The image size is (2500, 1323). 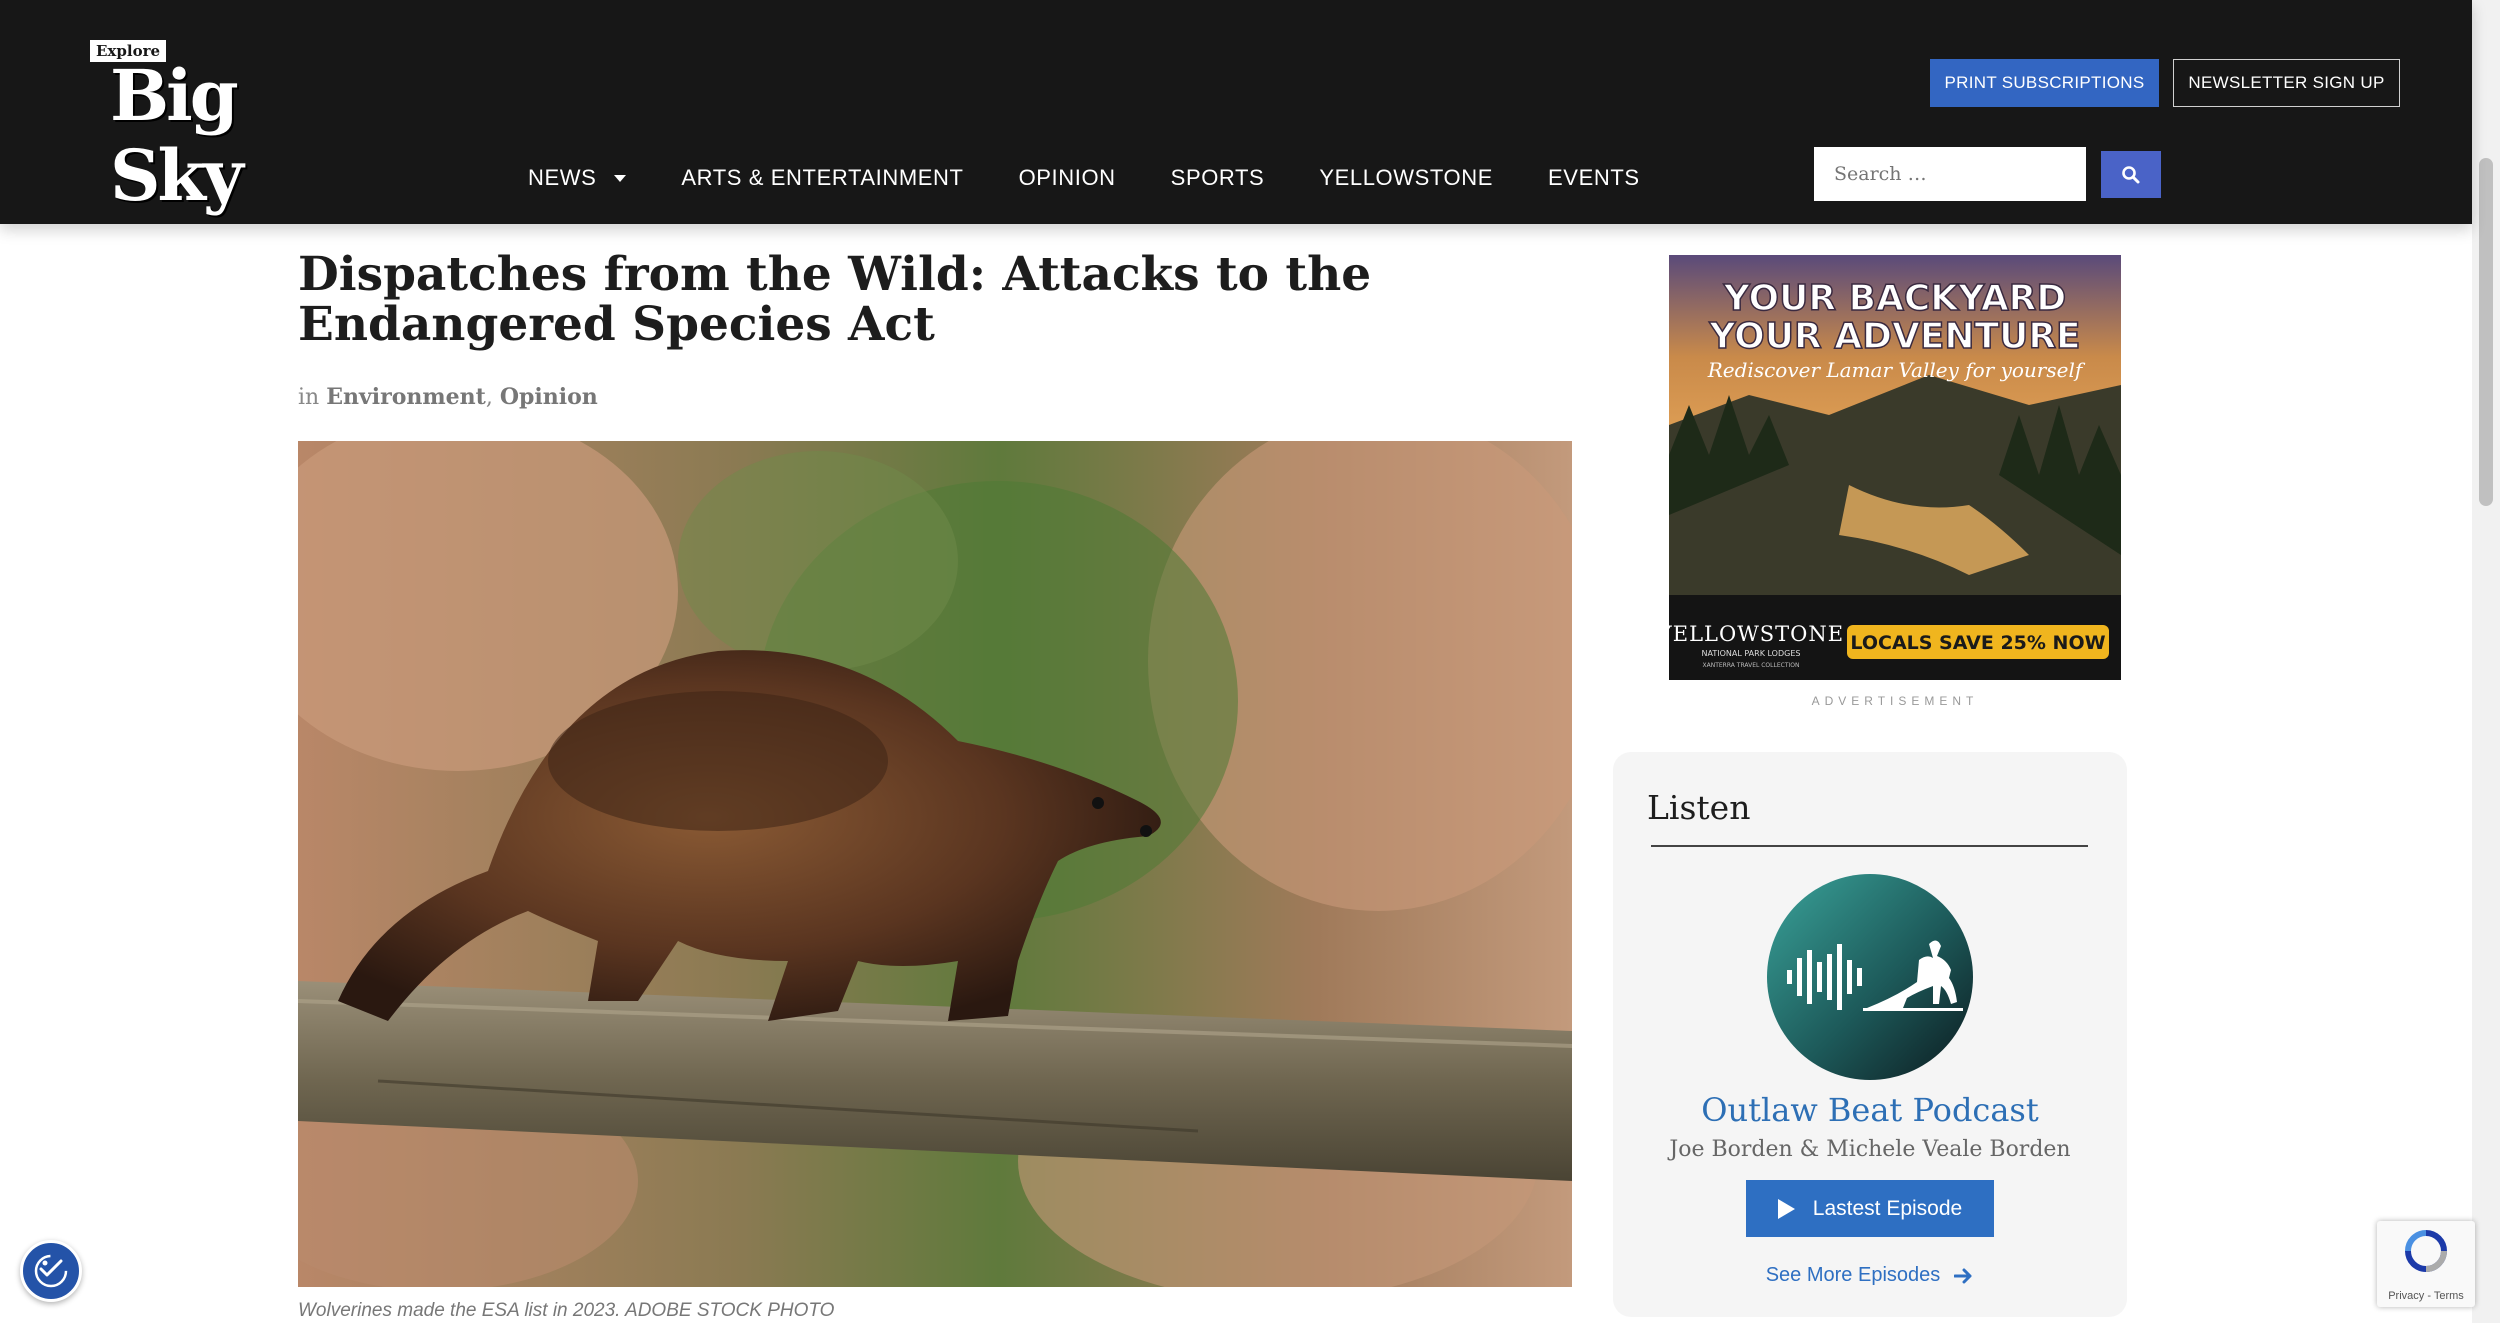 I want to click on ad-brand-sub: NATIONAL PARK LODGES, so click(x=1751, y=653).